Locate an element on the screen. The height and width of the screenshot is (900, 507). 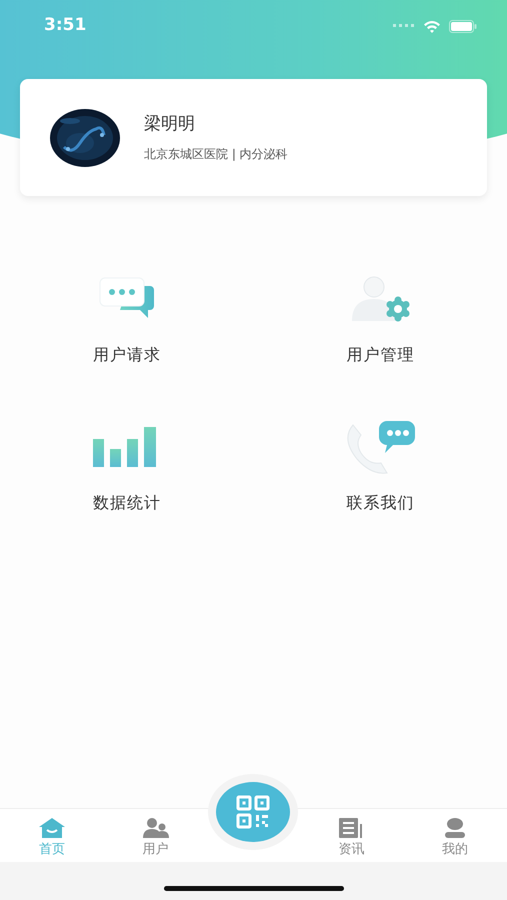
hospital-department: 北京东城区医院 | 内分泌科 is located at coordinates (216, 155).